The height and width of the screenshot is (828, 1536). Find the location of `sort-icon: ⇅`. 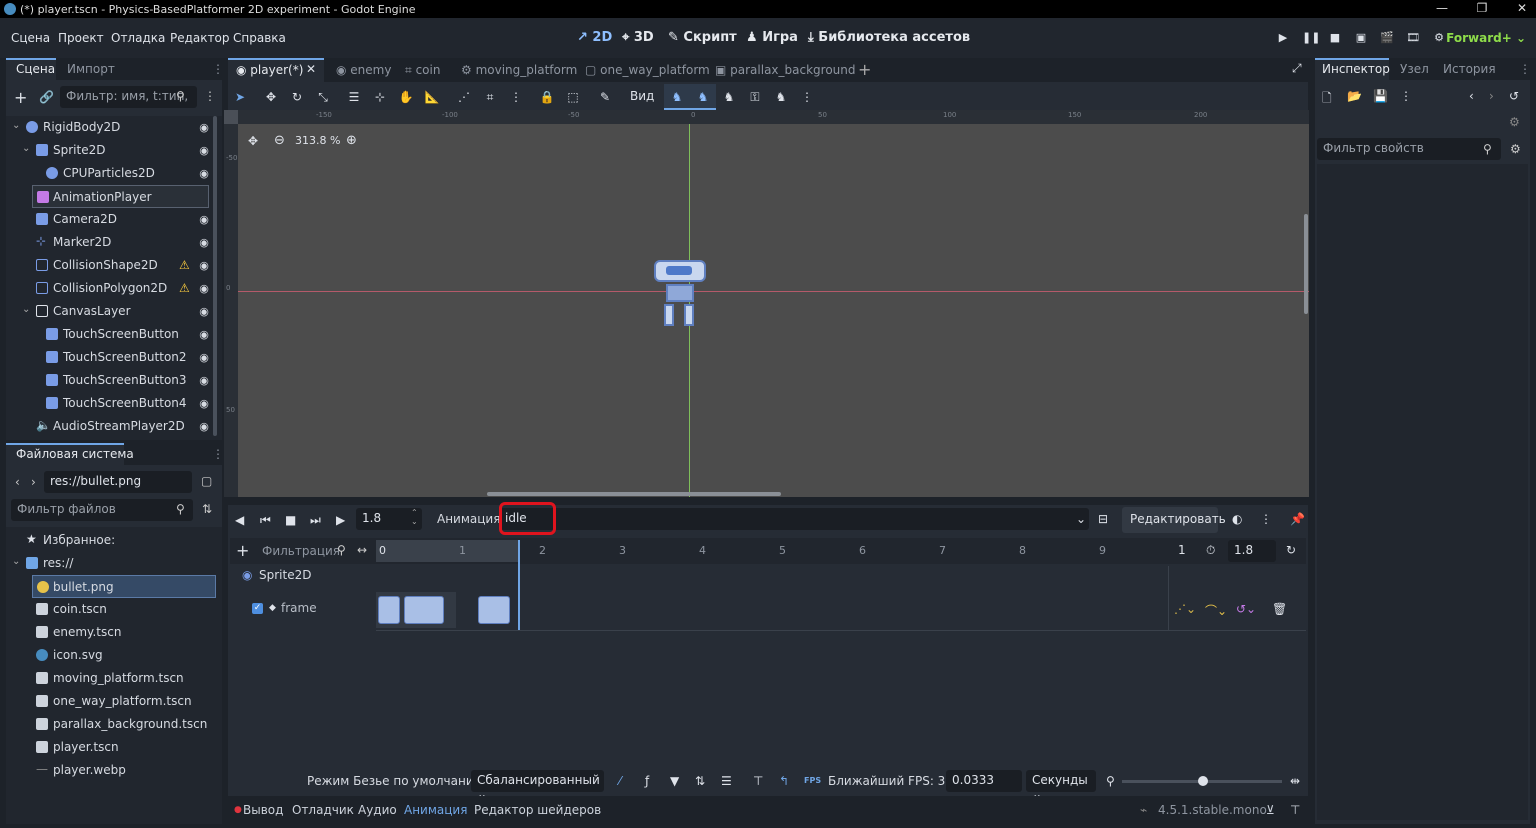

sort-icon: ⇅ is located at coordinates (207, 509).